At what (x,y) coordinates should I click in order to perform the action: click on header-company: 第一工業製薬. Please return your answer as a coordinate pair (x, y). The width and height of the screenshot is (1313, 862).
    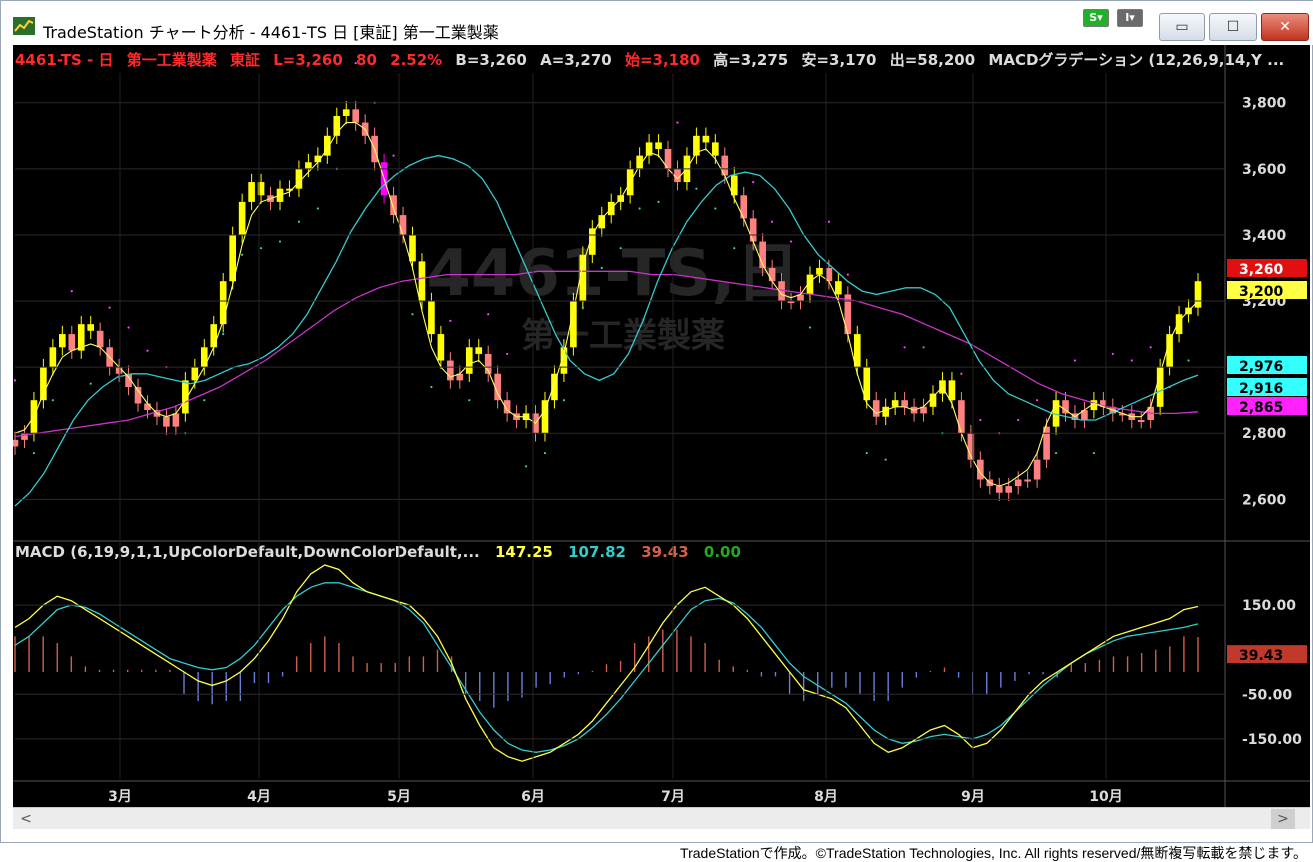
    Looking at the image, I should click on (172, 60).